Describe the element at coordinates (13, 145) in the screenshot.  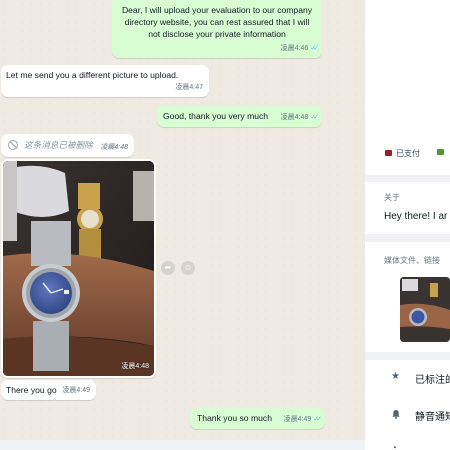
I see `block-icon` at that location.